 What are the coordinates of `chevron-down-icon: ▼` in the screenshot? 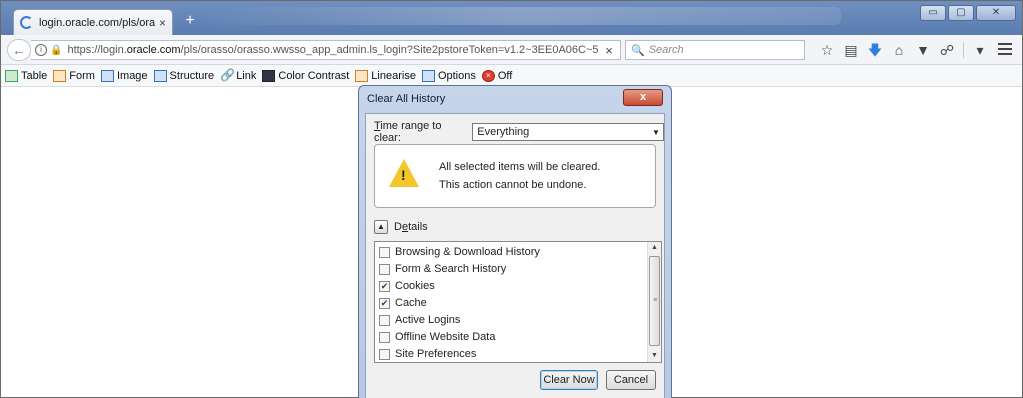 It's located at (656, 132).